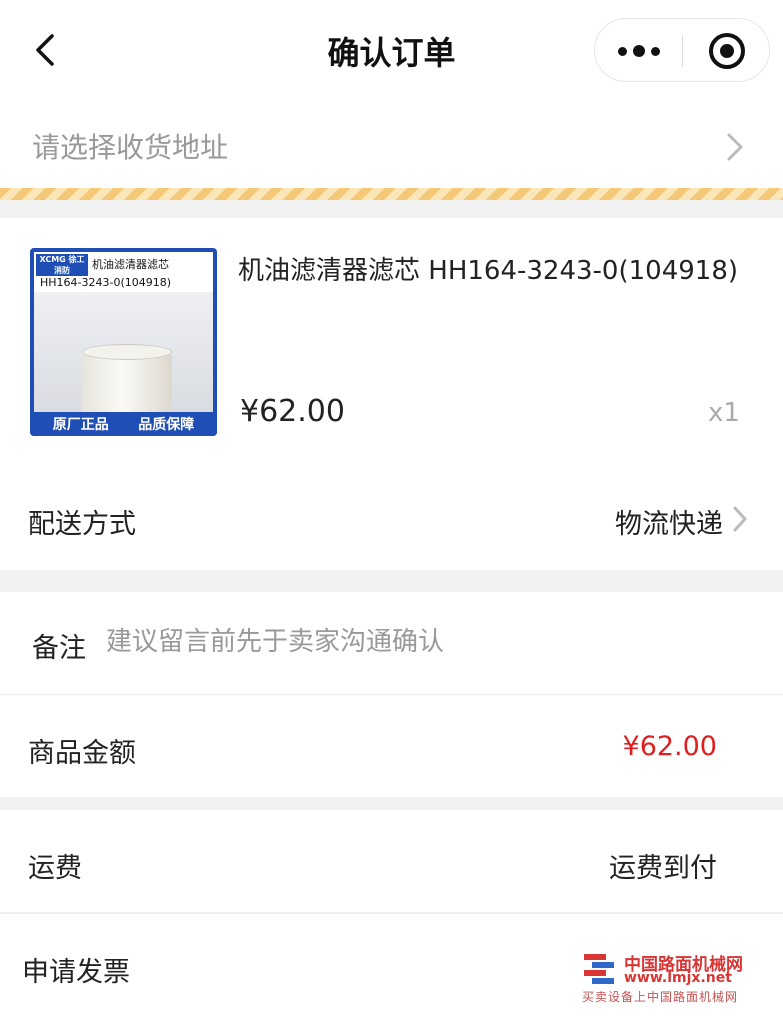 The image size is (783, 1024). What do you see at coordinates (130, 264) in the screenshot?
I see `thumbnail-name: 机油滤清器滤芯` at bounding box center [130, 264].